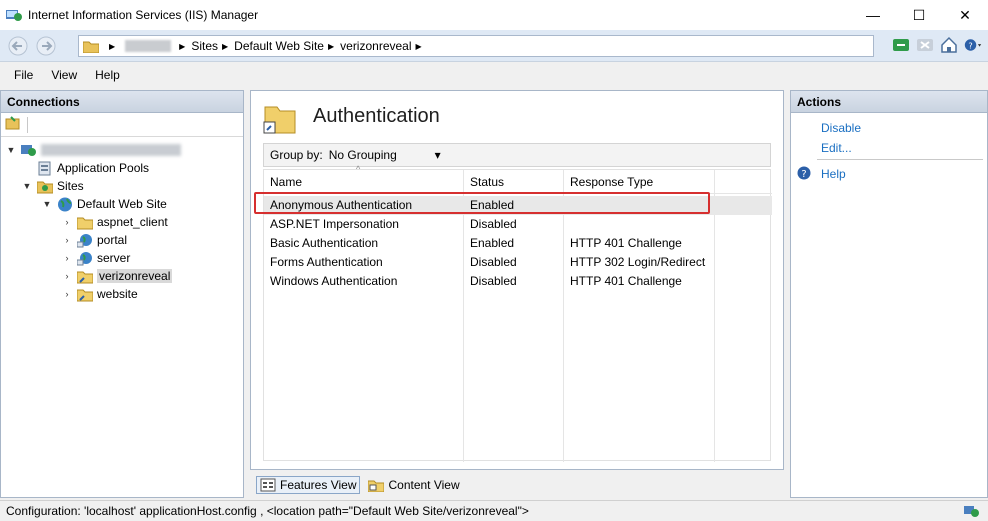 The width and height of the screenshot is (988, 521). Describe the element at coordinates (46, 46) in the screenshot. I see `forward-arrow-icon` at that location.